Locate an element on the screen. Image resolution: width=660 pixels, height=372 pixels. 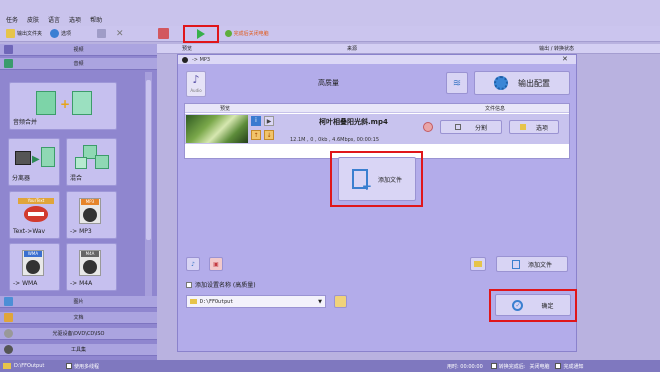
column-source: 来源 is located at coordinates (351, 49).